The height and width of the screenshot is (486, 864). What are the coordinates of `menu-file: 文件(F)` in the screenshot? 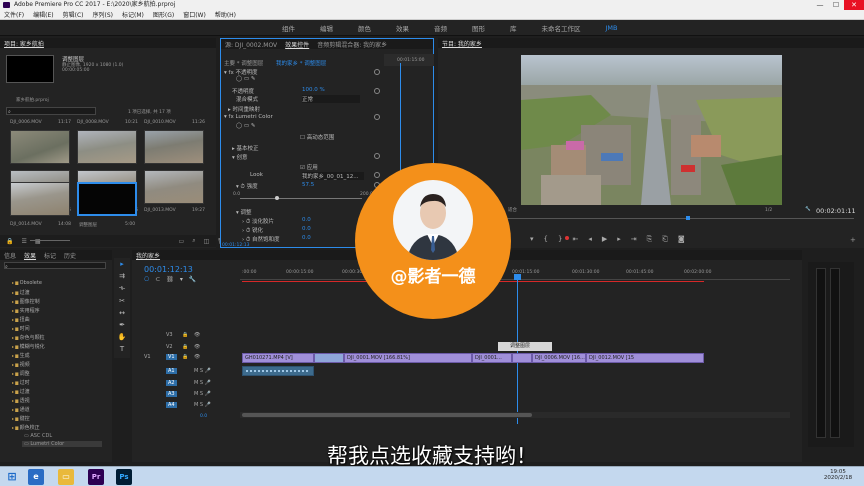 It's located at (14, 14).